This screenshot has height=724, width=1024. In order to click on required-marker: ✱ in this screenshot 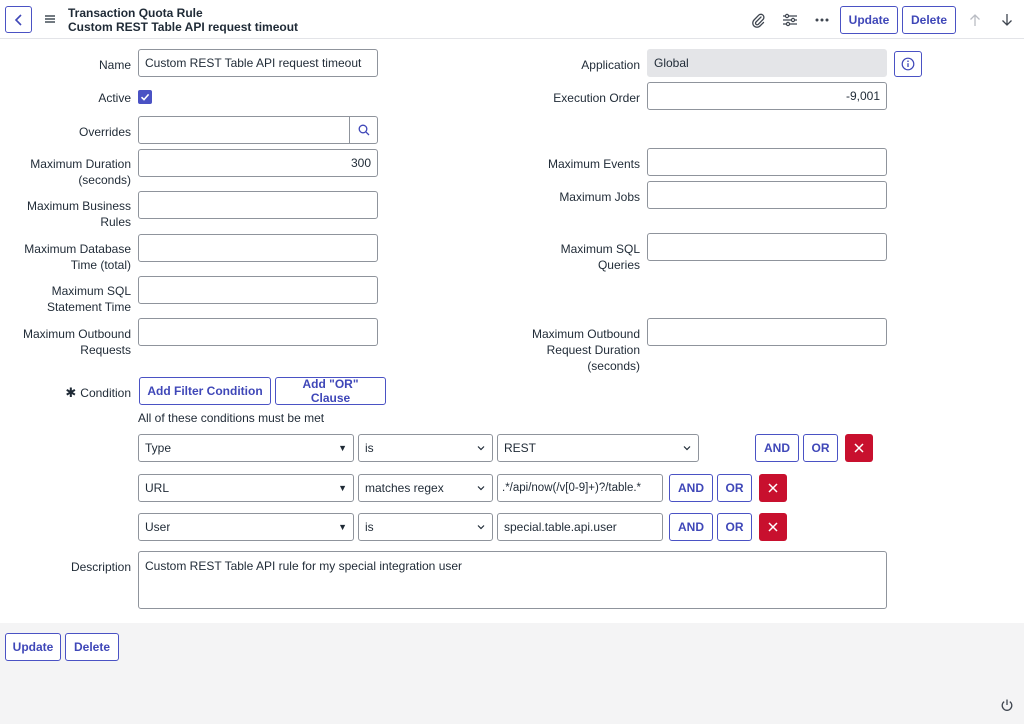, I will do `click(71, 392)`.